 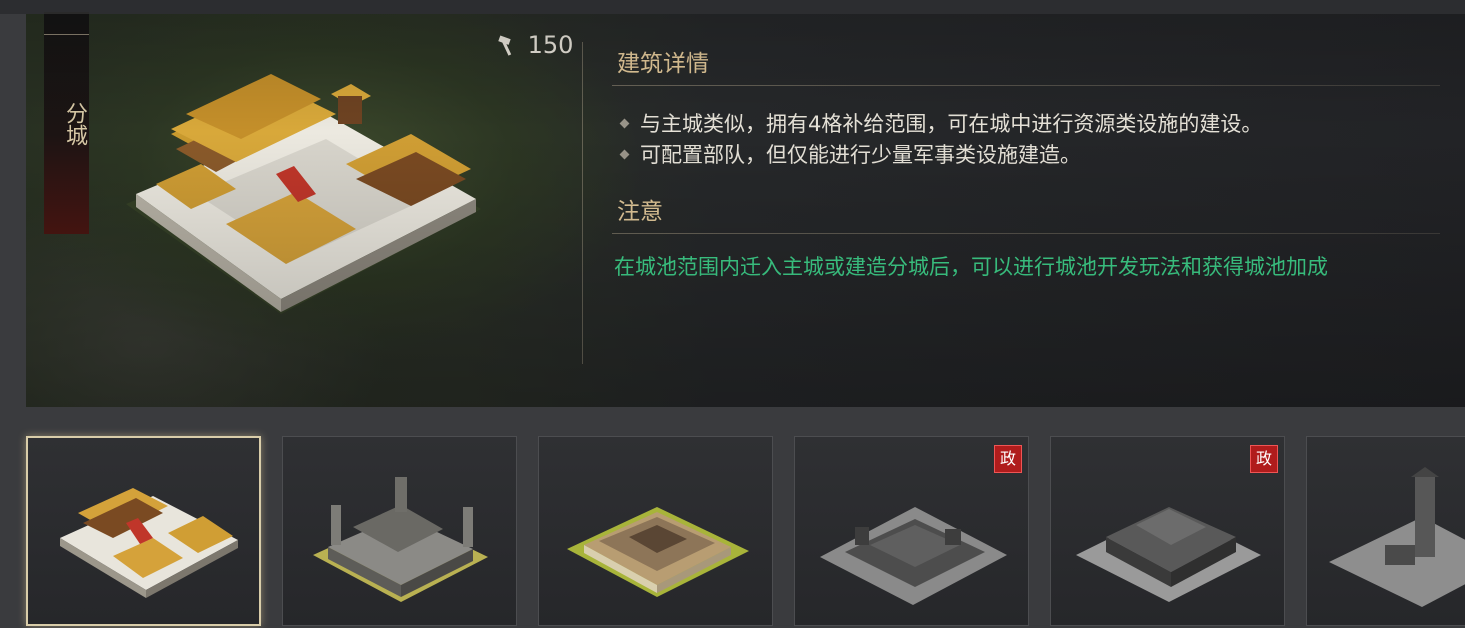 I want to click on stone-fortress-thumbnail, so click(x=400, y=539).